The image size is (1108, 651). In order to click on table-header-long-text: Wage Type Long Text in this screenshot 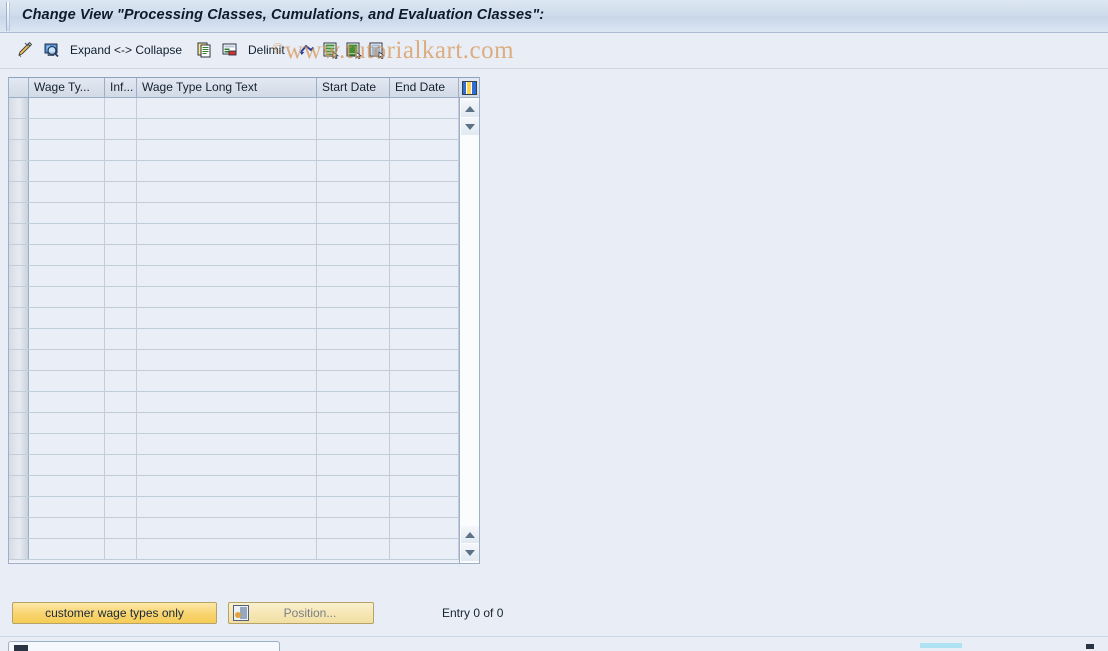, I will do `click(227, 87)`.